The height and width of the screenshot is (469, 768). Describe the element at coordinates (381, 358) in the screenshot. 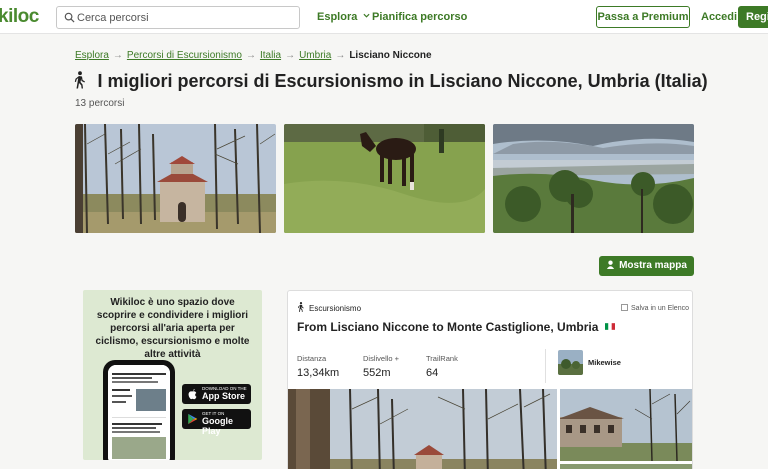

I see `stat-label: Dislivello +` at that location.